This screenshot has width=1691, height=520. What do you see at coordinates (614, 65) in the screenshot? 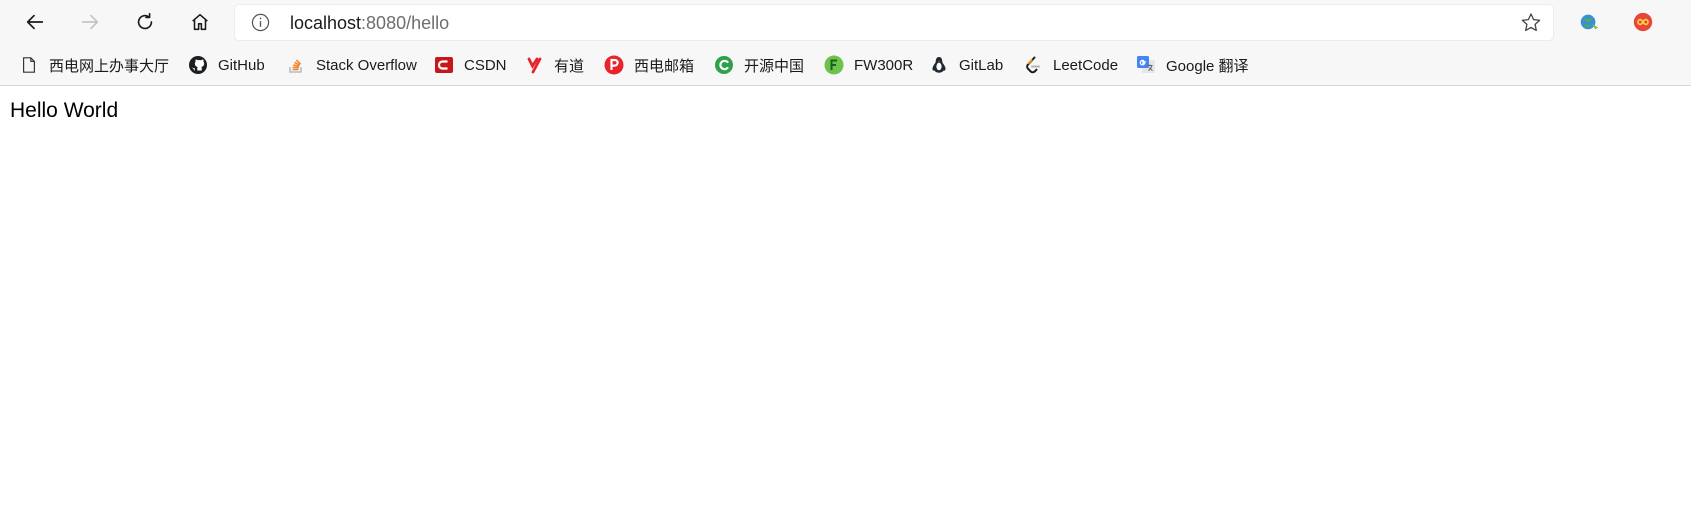
I see `mail-p-icon` at bounding box center [614, 65].